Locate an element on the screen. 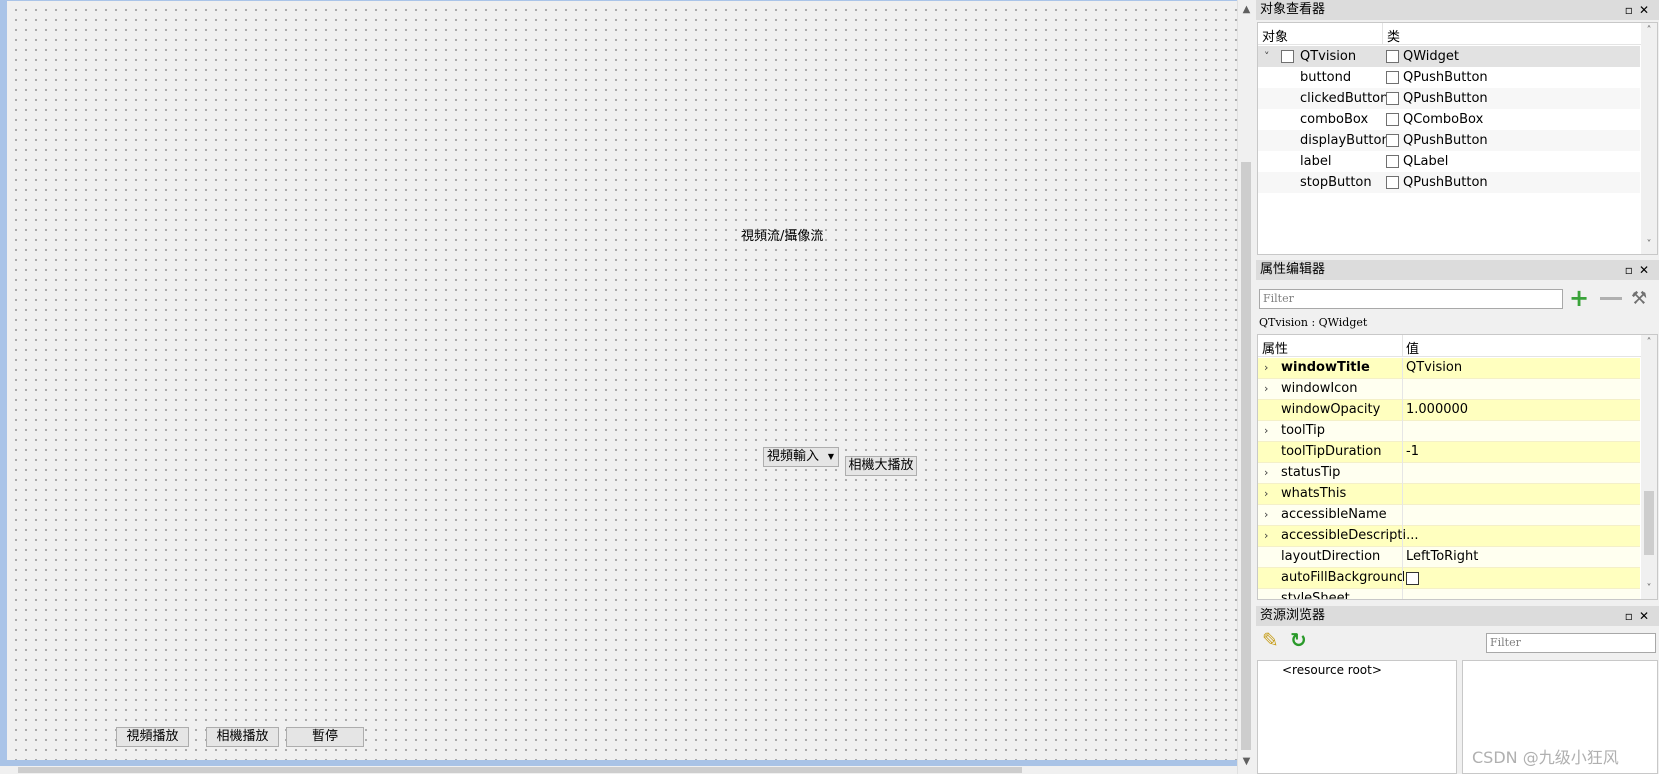  scroll-down-icon: ▼ is located at coordinates (1246, 762).